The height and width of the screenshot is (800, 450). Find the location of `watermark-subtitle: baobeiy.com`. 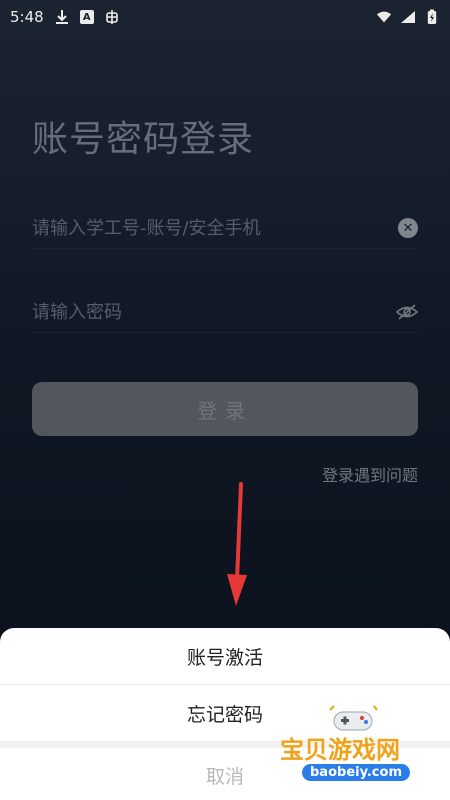

watermark-subtitle: baobeiy.com is located at coordinates (356, 772).